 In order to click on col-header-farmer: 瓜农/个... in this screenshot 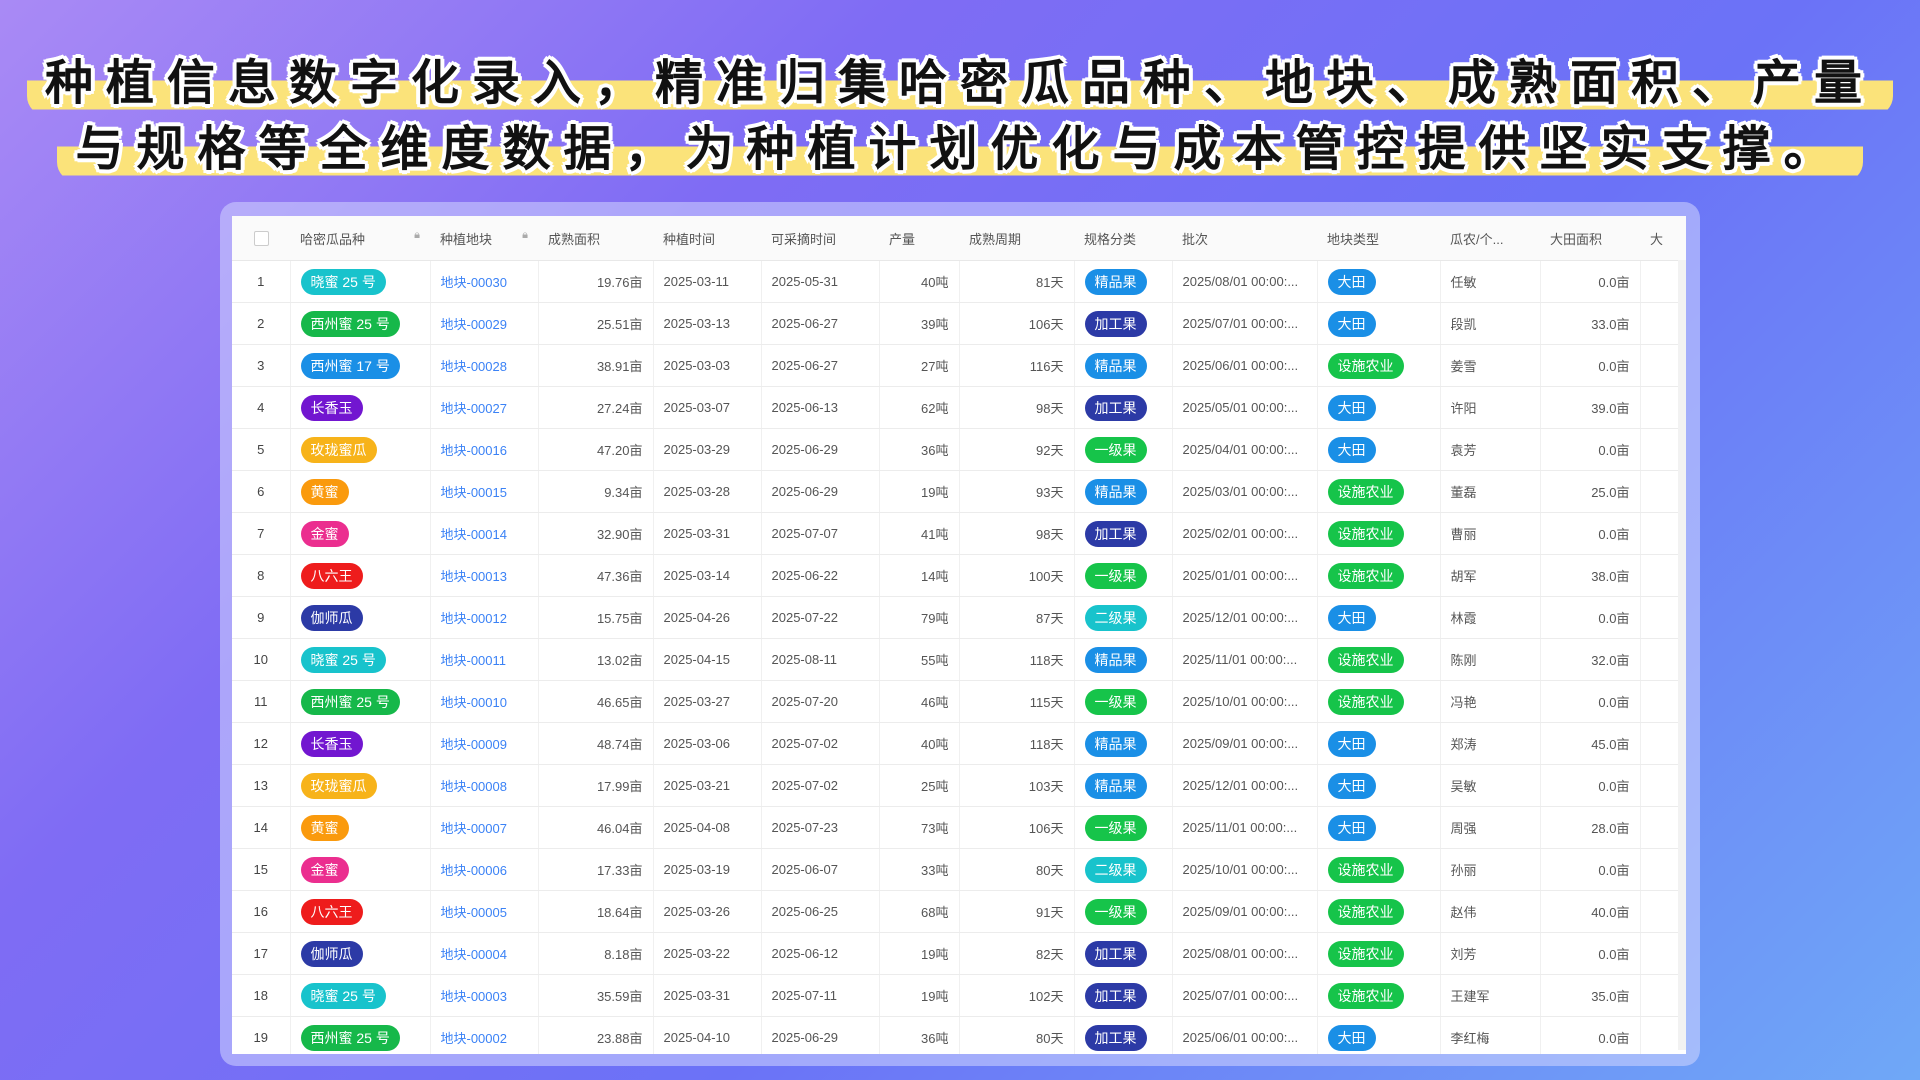, I will do `click(1490, 238)`.